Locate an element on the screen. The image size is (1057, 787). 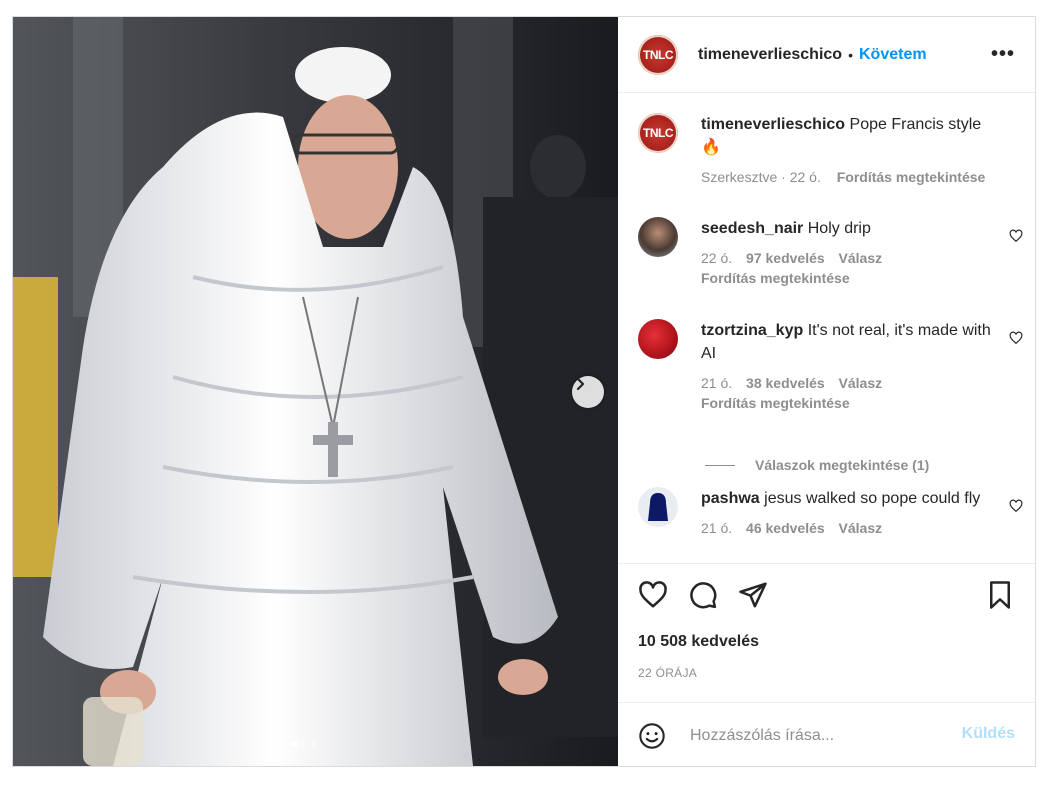
comment-text: Holy drip is located at coordinates (839, 228).